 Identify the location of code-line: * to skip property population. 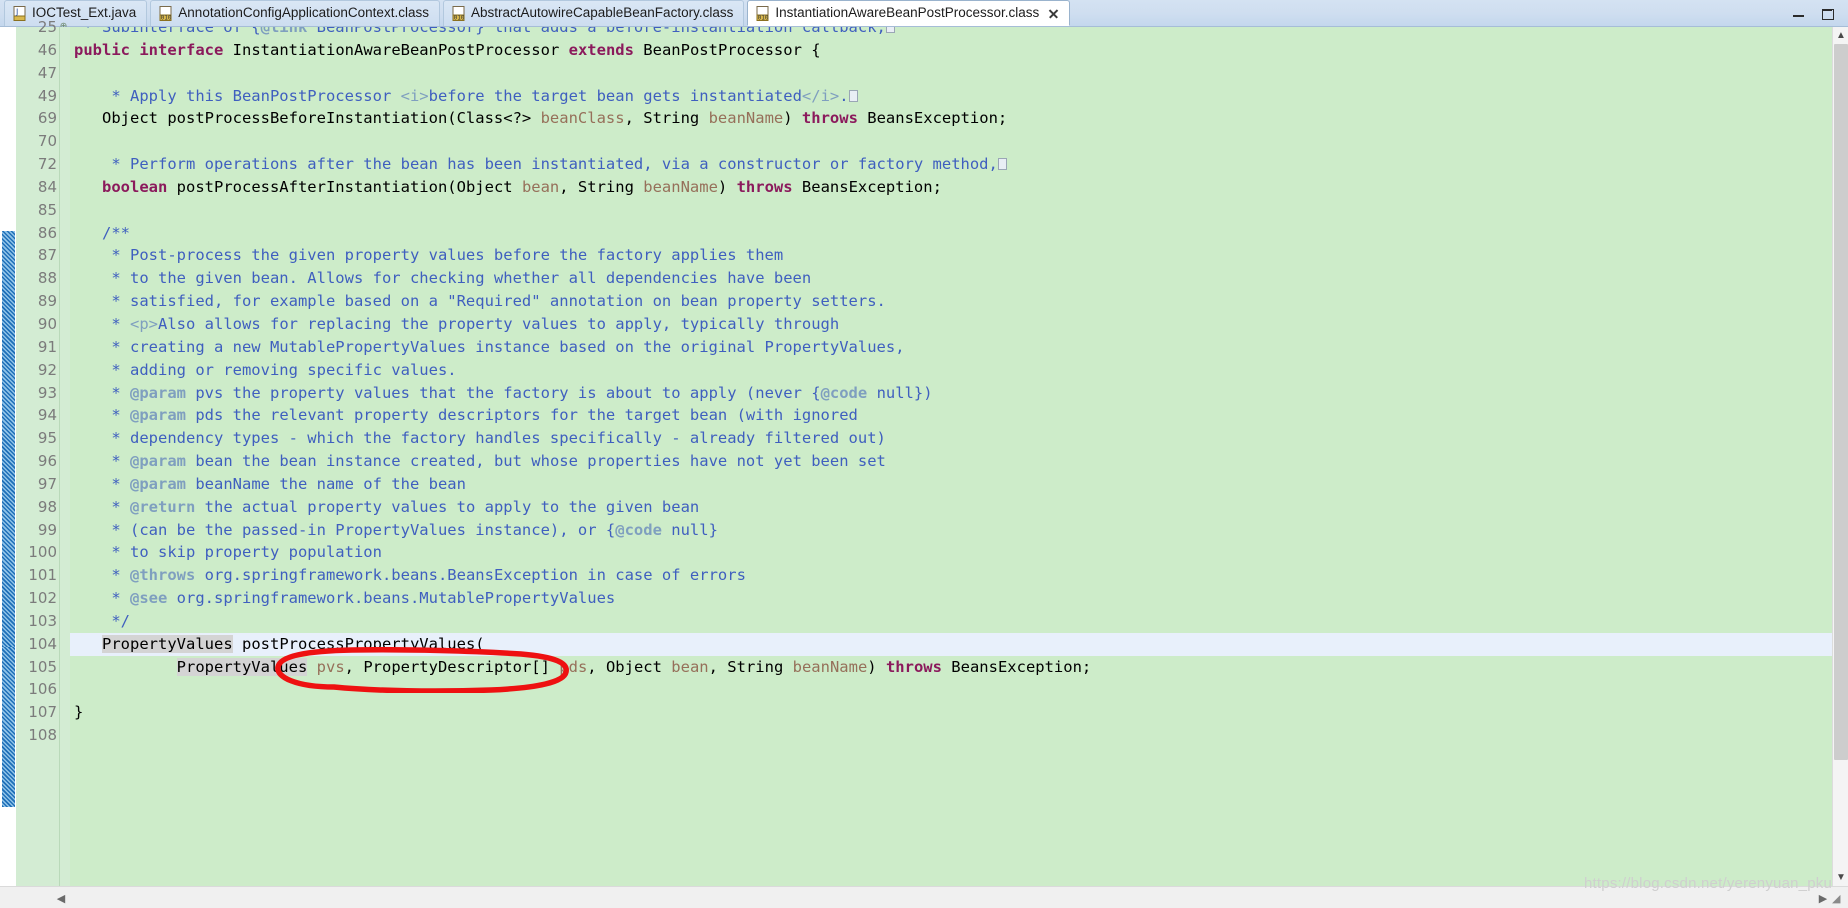
(228, 552).